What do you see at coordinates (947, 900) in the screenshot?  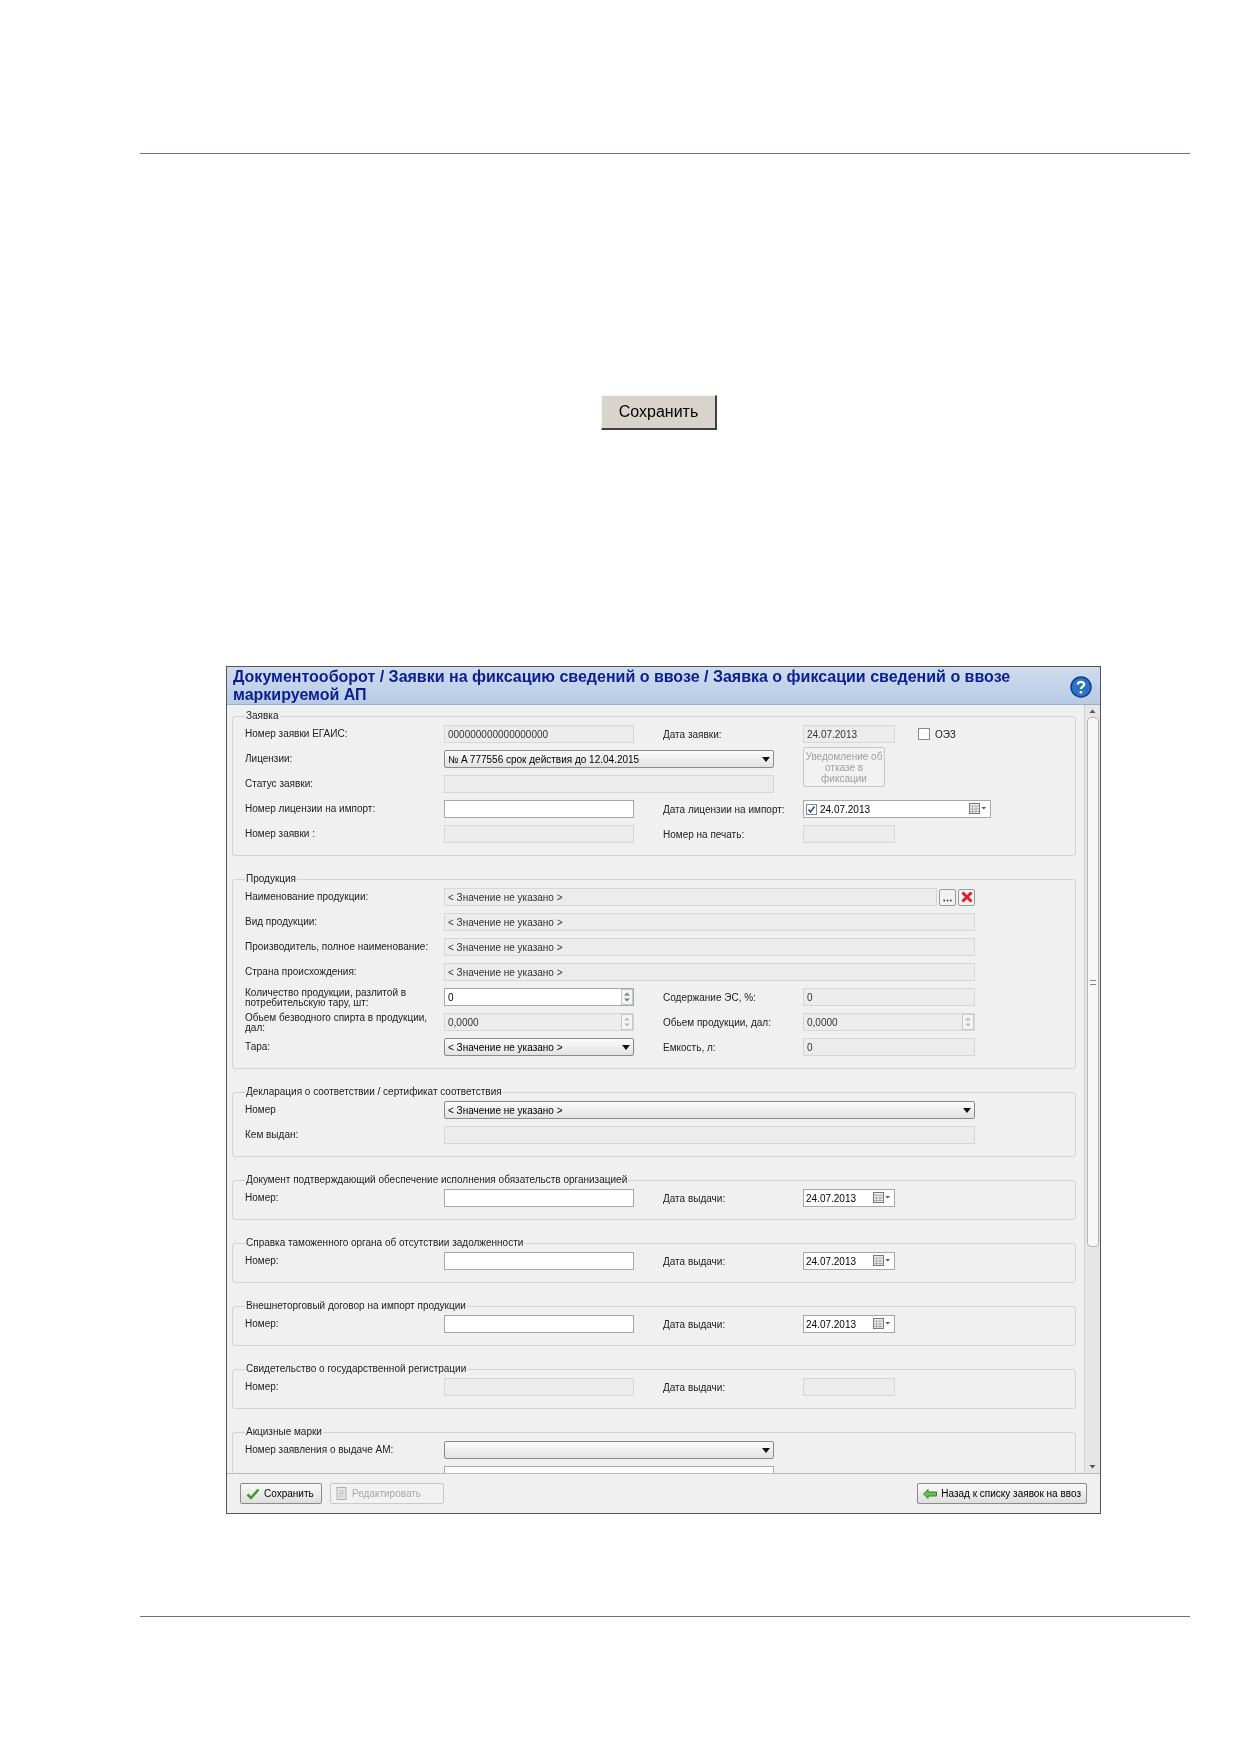 I see `ellipsis-icon` at bounding box center [947, 900].